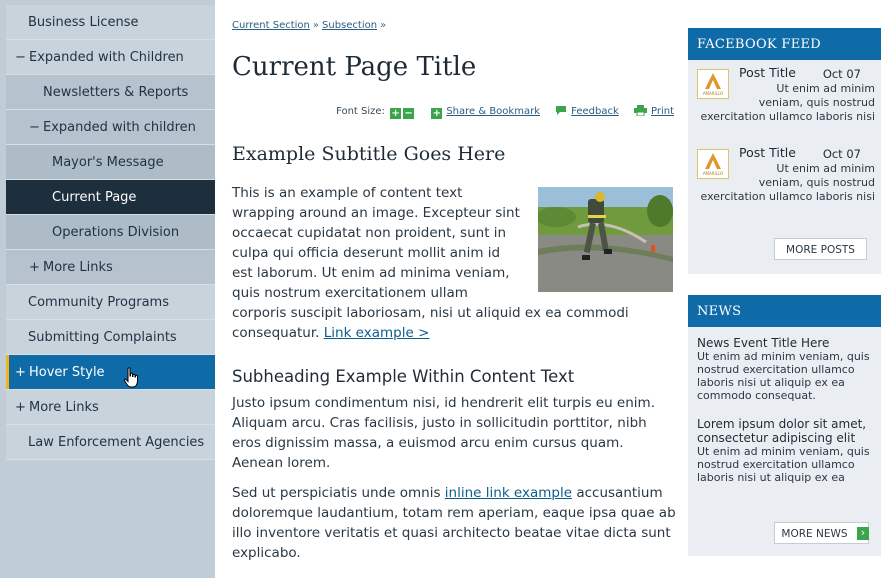  What do you see at coordinates (106, 57) in the screenshot?
I see `sidebar-item-label: Expanded with Children` at bounding box center [106, 57].